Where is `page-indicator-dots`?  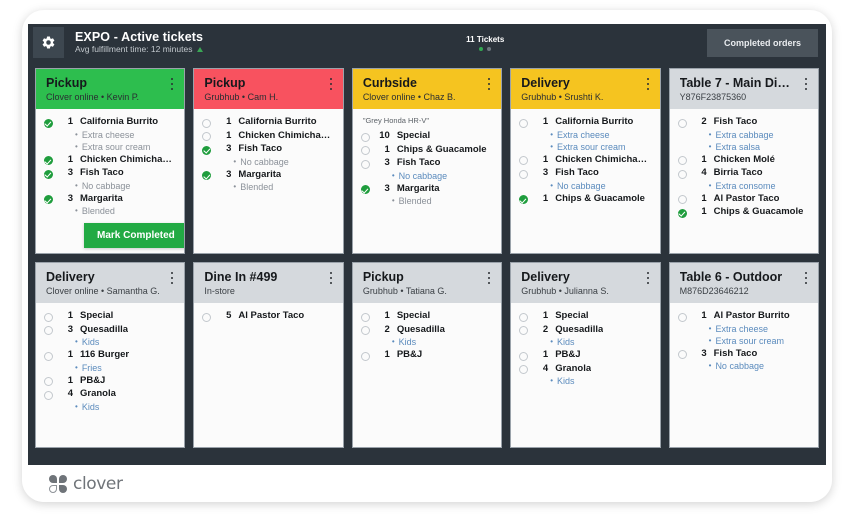
page-indicator-dots is located at coordinates (485, 48).